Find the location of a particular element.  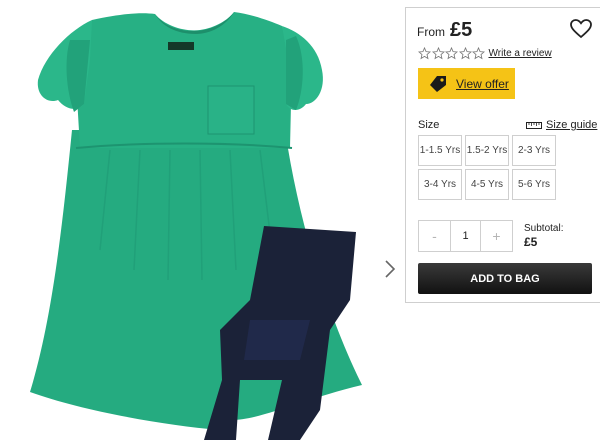

ruler-icon is located at coordinates (534, 125).